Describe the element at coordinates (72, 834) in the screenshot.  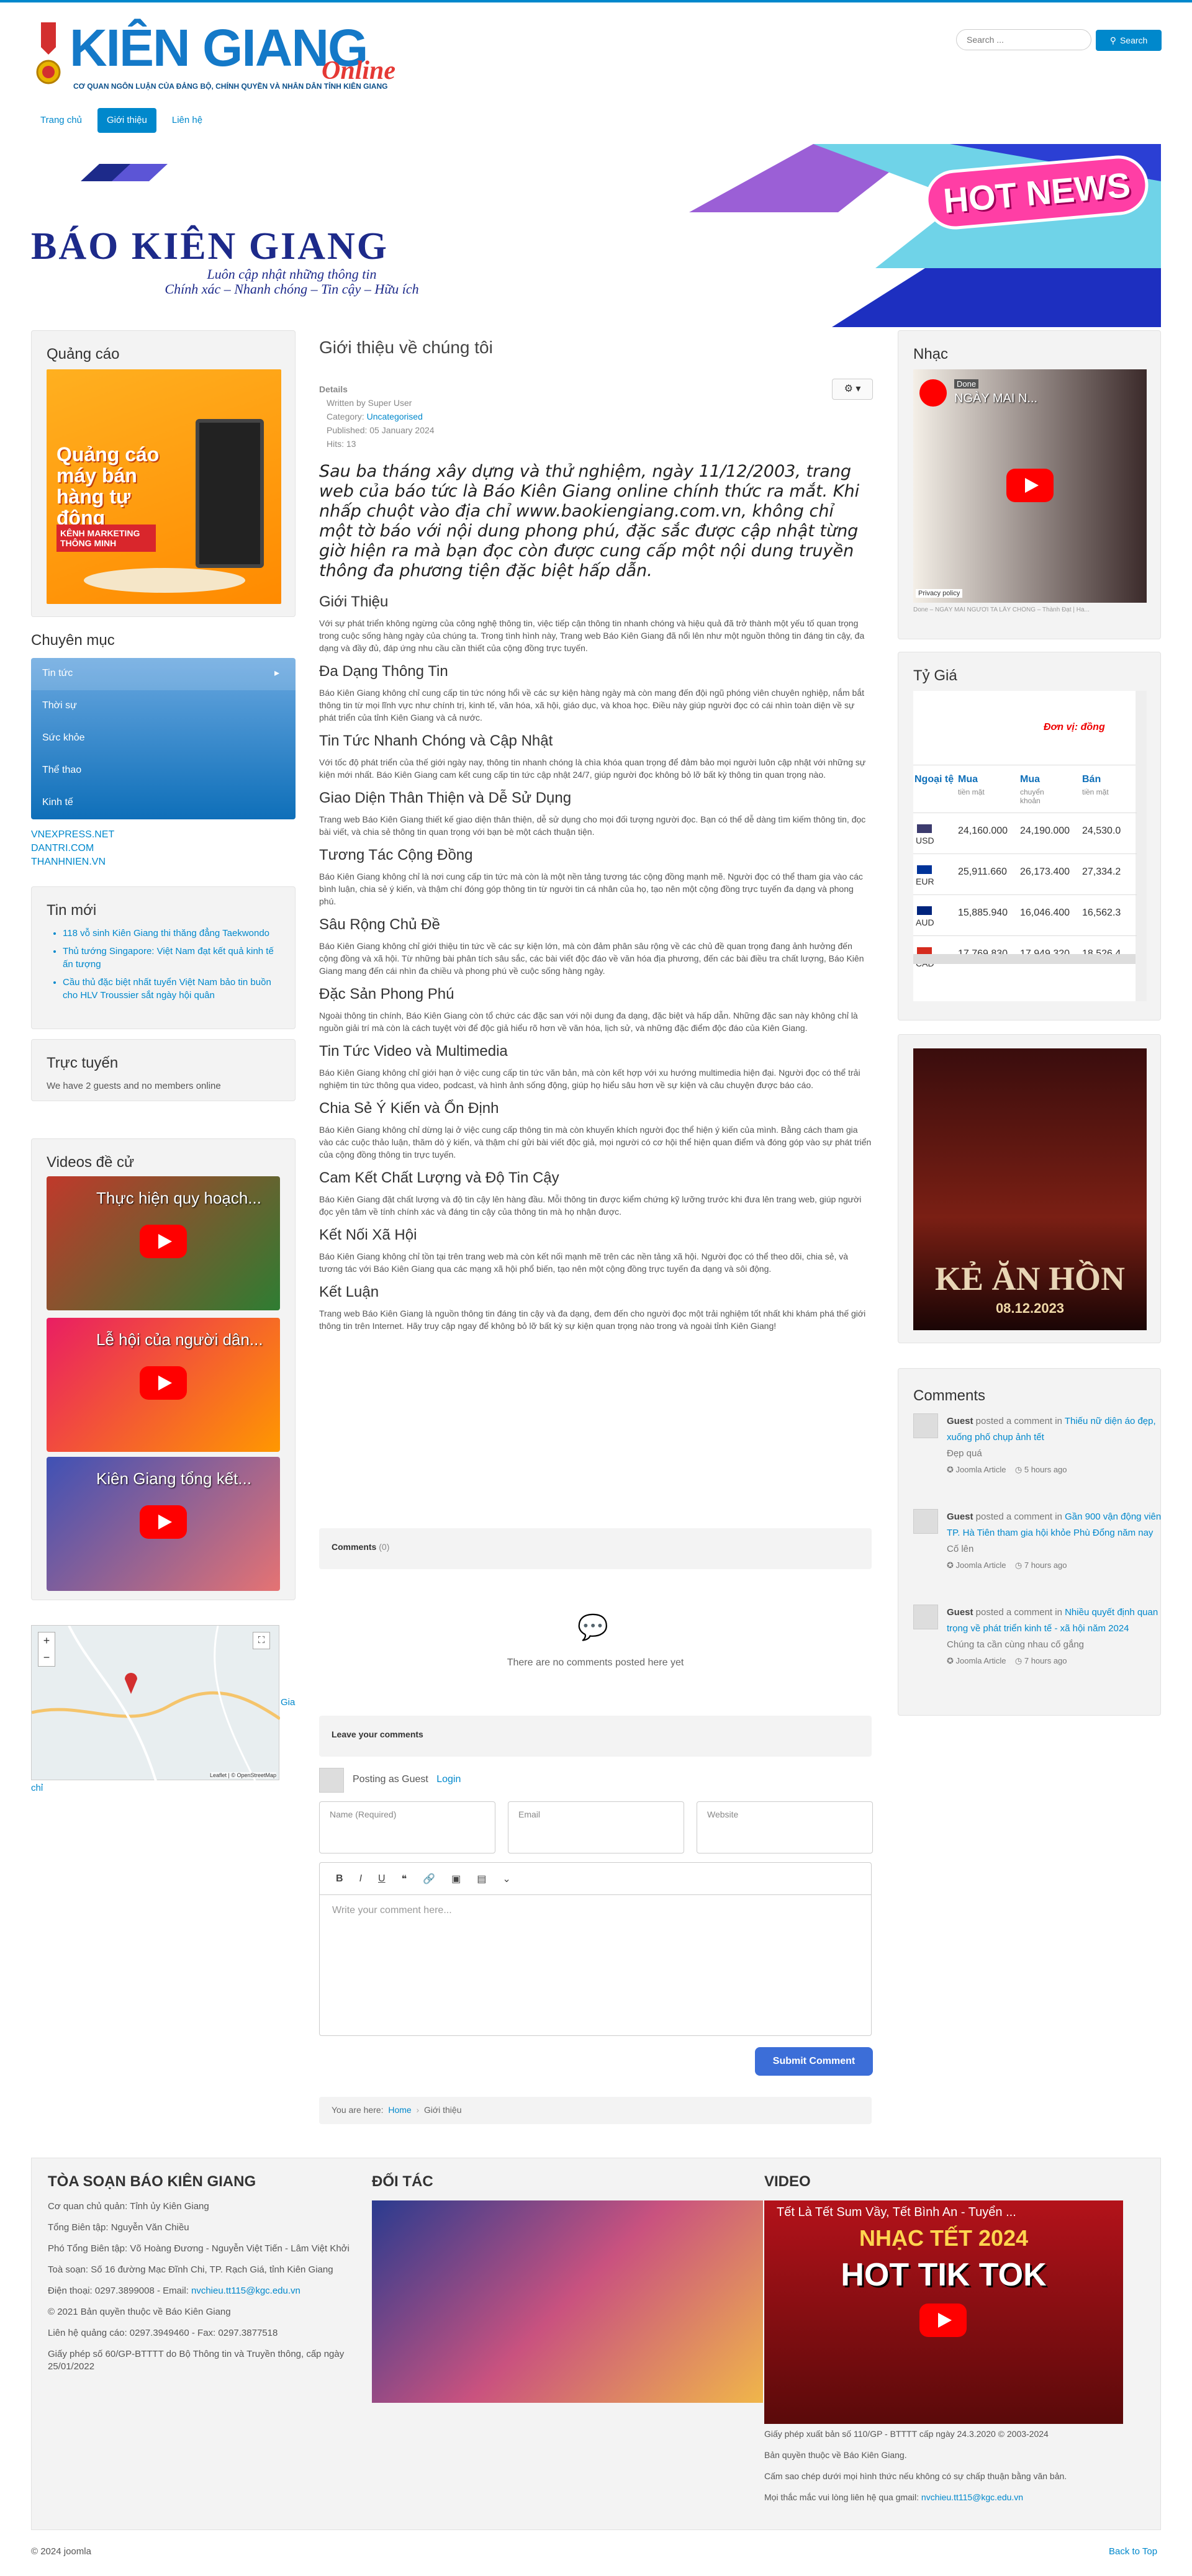
I see `link-vnexpress: VNEXPRESS.NET` at that location.